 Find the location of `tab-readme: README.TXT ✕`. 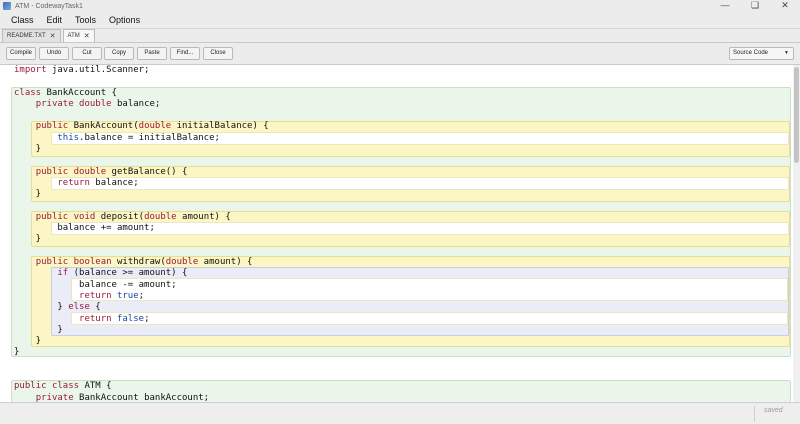

tab-readme: README.TXT ✕ is located at coordinates (31, 35).